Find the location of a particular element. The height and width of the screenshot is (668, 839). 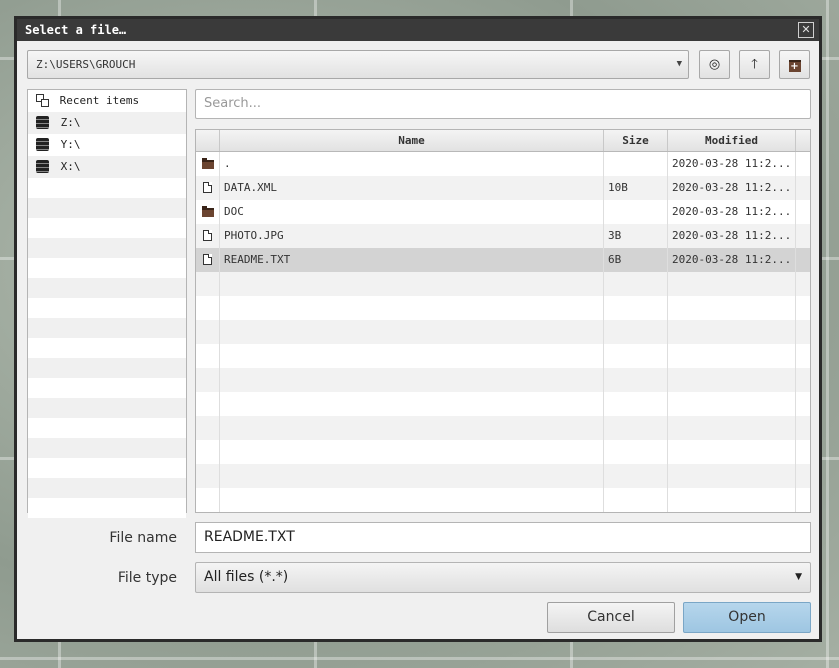

column-header-name: Name is located at coordinates (412, 140).